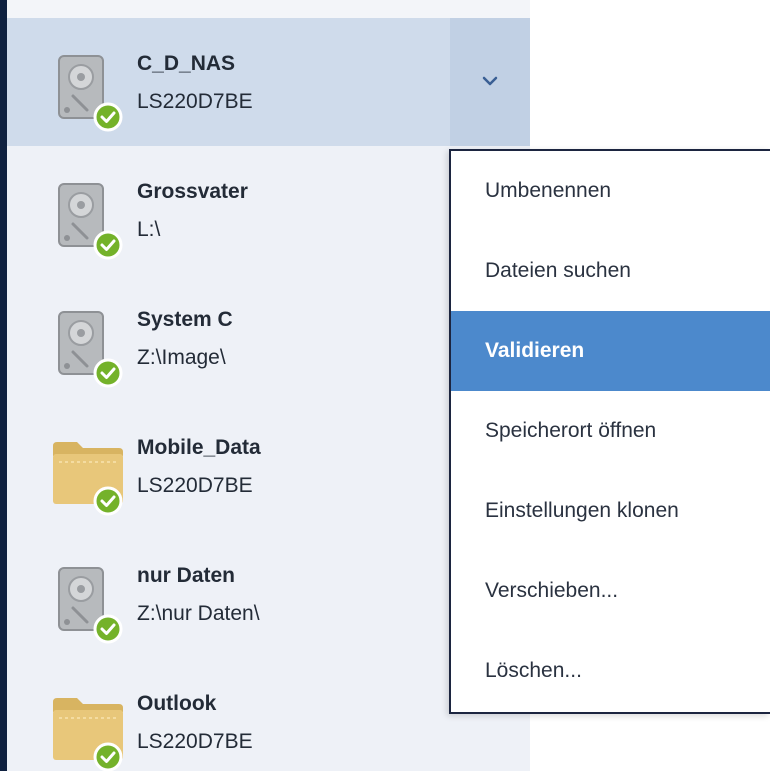 This screenshot has height=771, width=770. Describe the element at coordinates (199, 447) in the screenshot. I see `backup-title: Mobile_Data` at that location.